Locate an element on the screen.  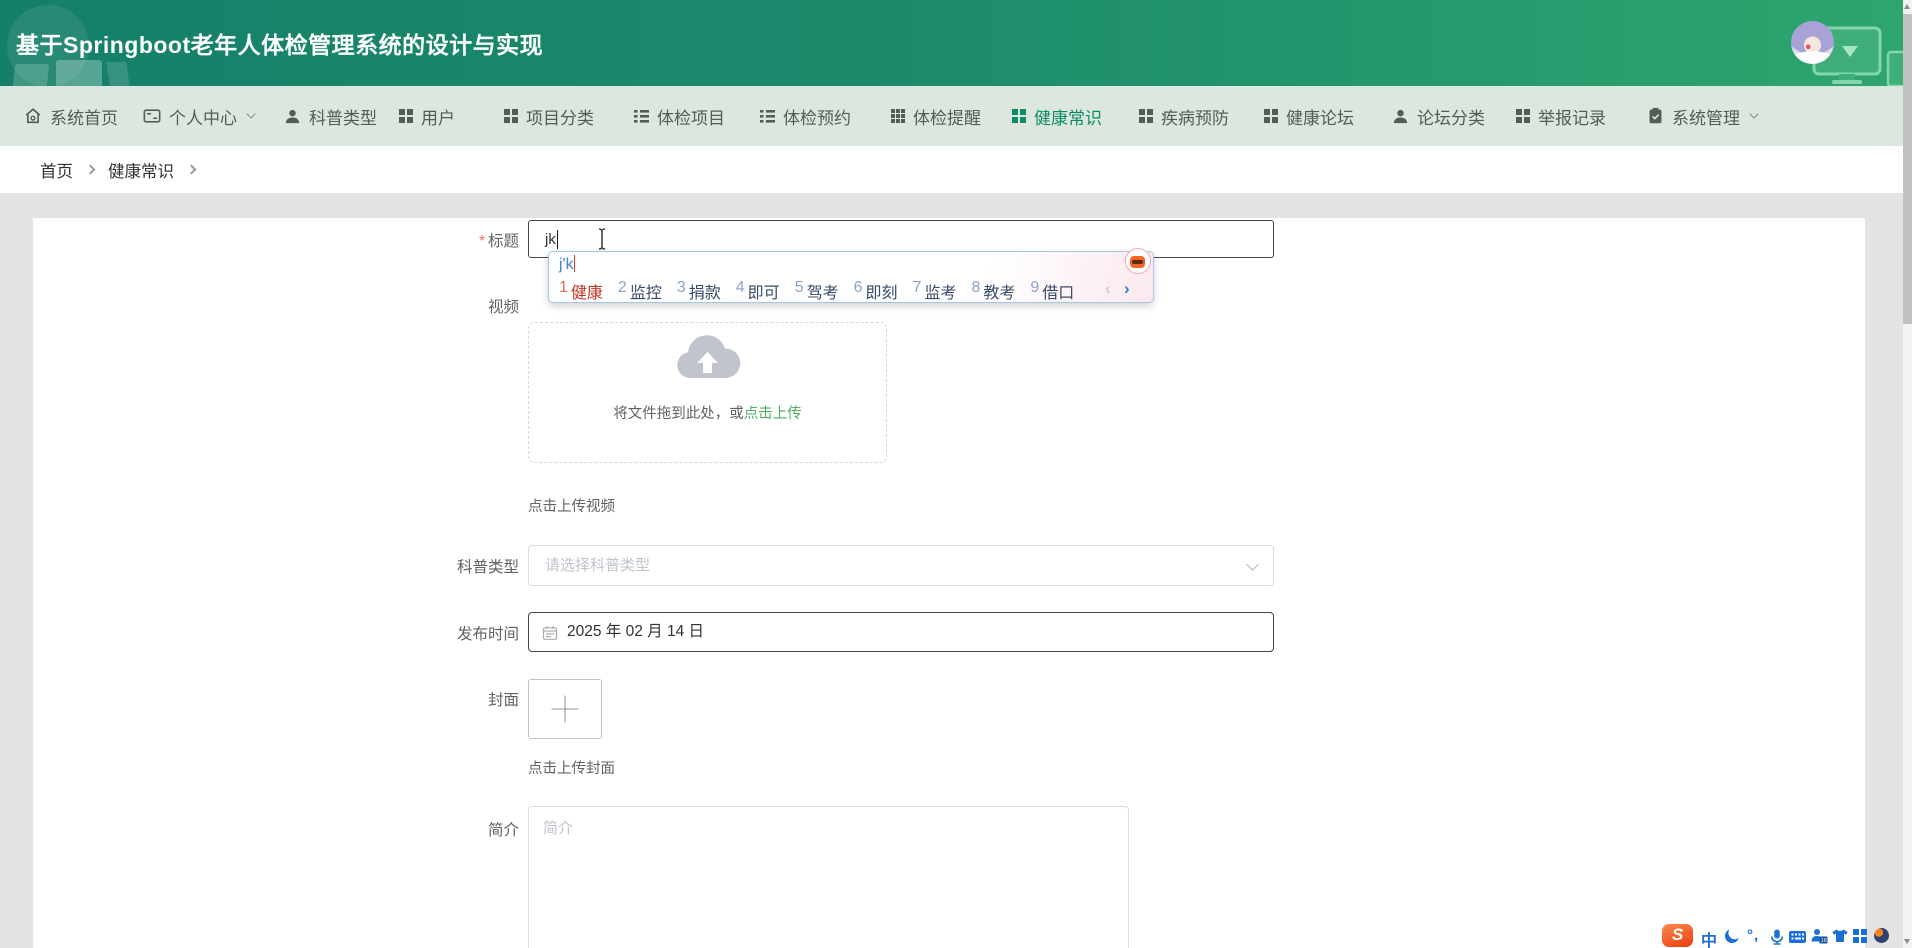
sogou-logo: S is located at coordinates (1677, 935).